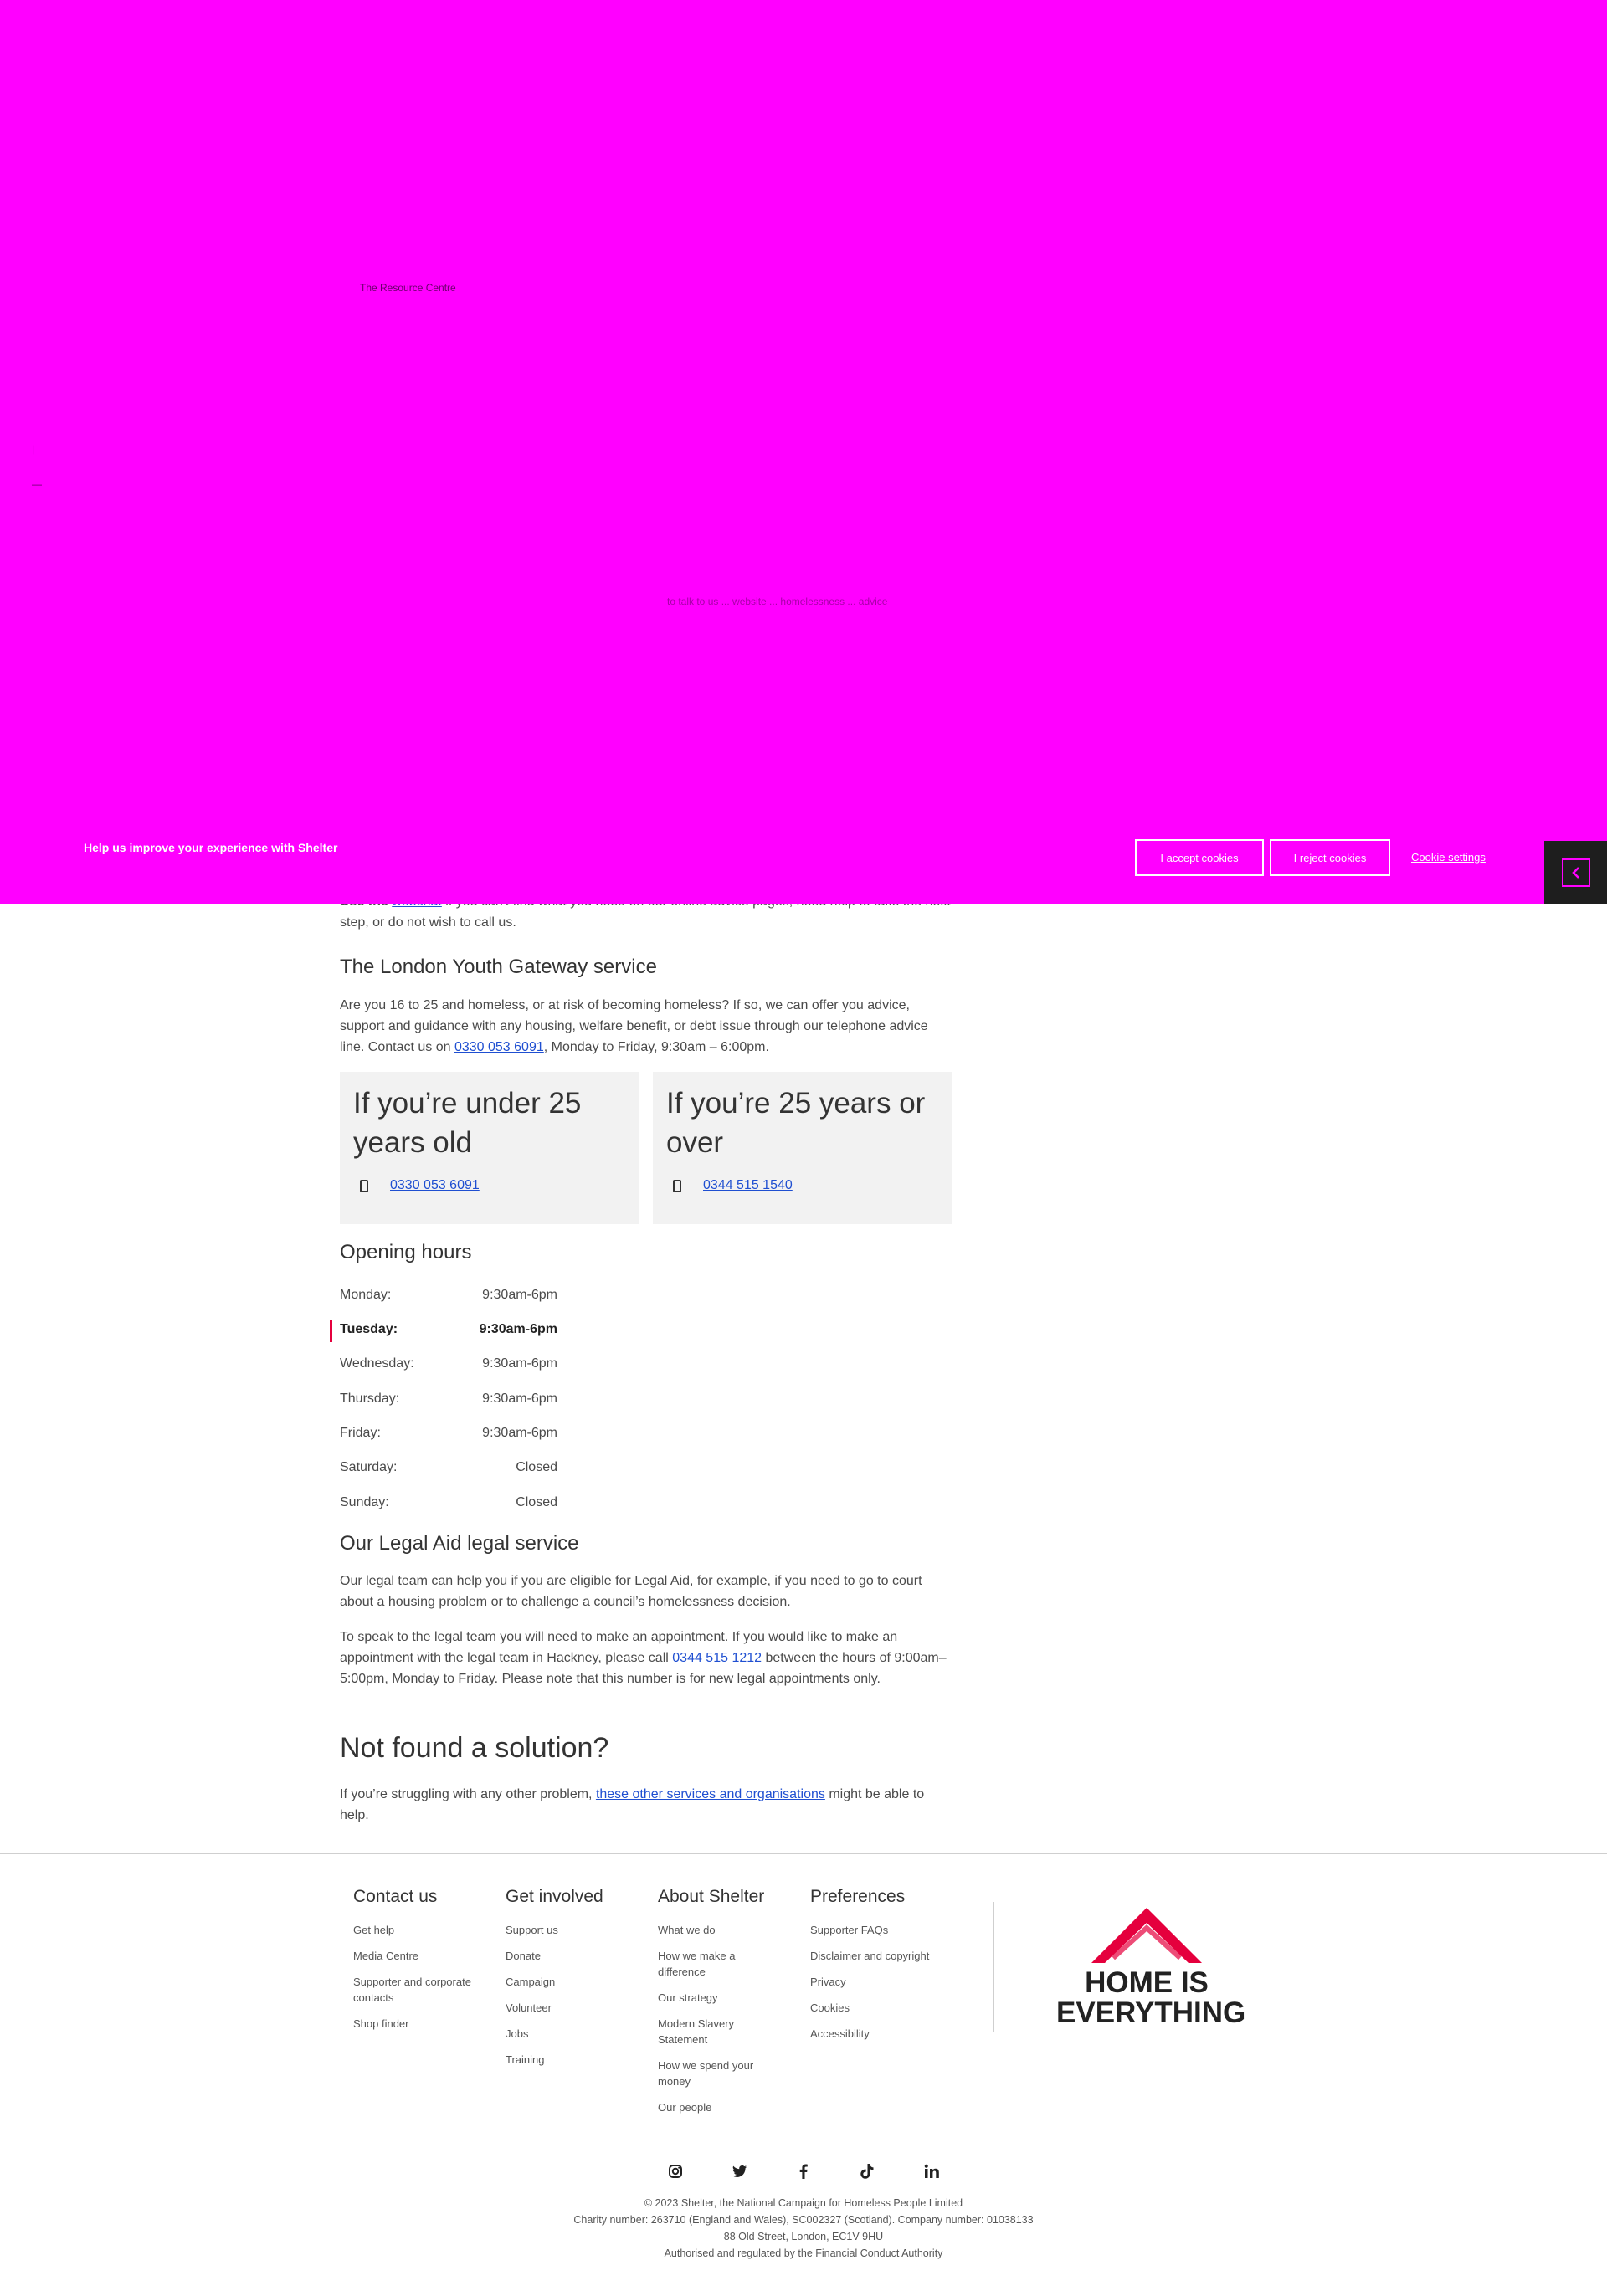  I want to click on contact-card-25-and-over: If you’re 25 years or over 0344 515 1540, so click(802, 1148).